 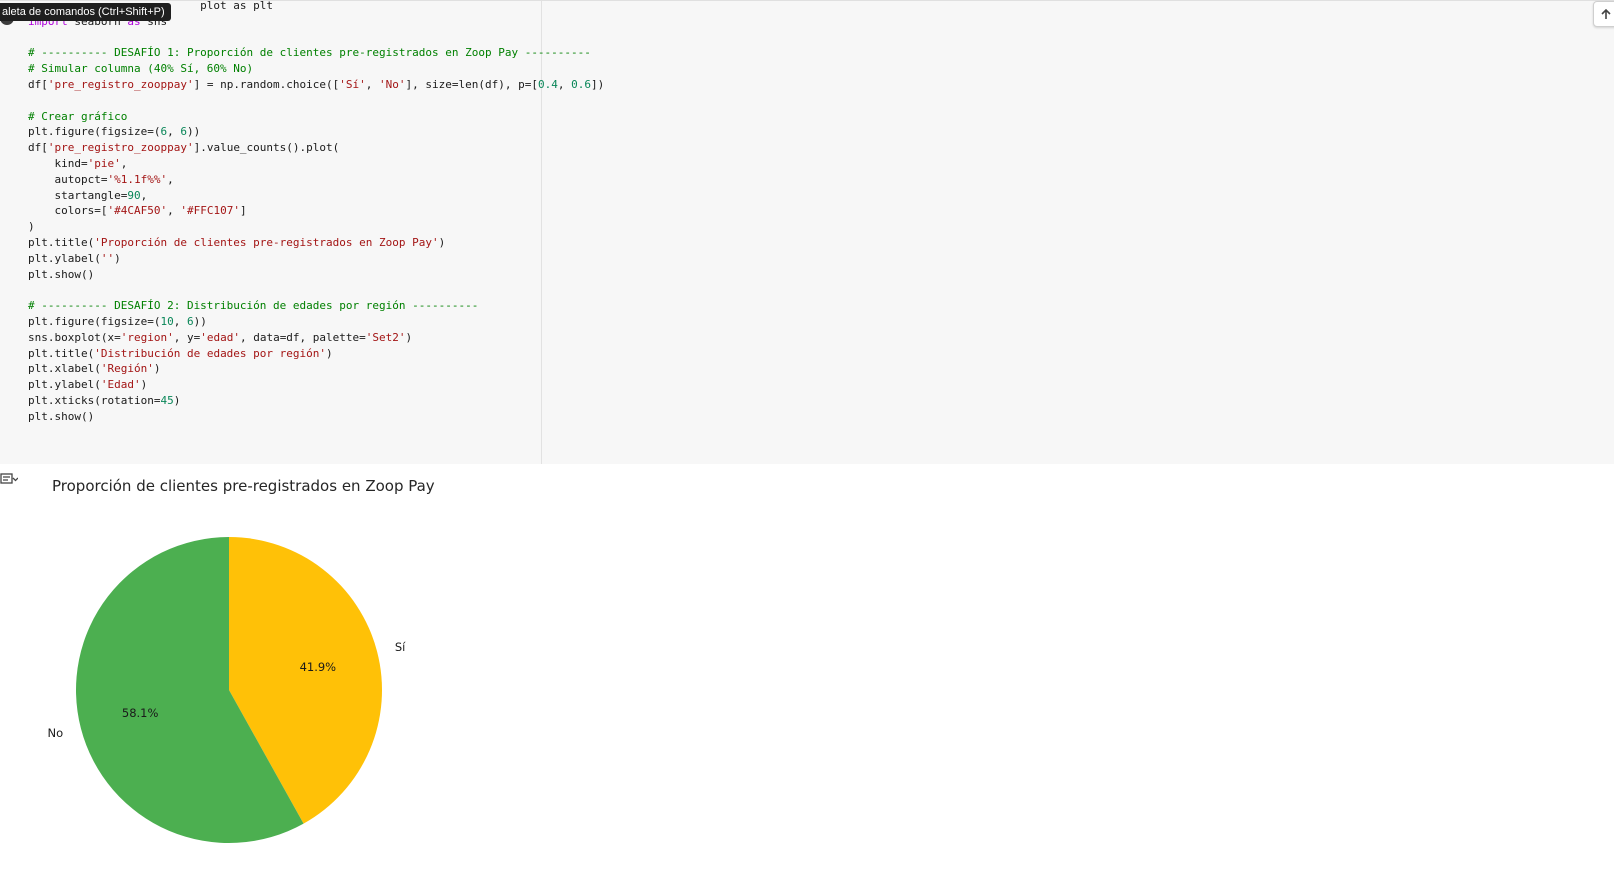 I want to click on code-line: kind='pie',, so click(x=316, y=164).